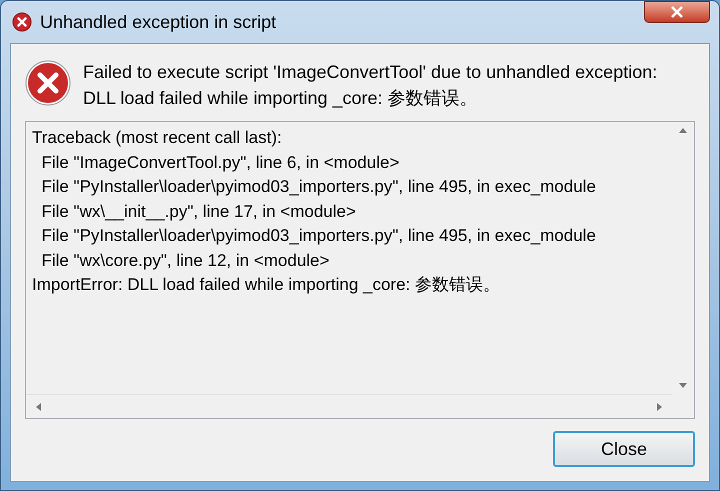 This screenshot has height=491, width=720. What do you see at coordinates (38, 406) in the screenshot?
I see `scroll-left-icon` at bounding box center [38, 406].